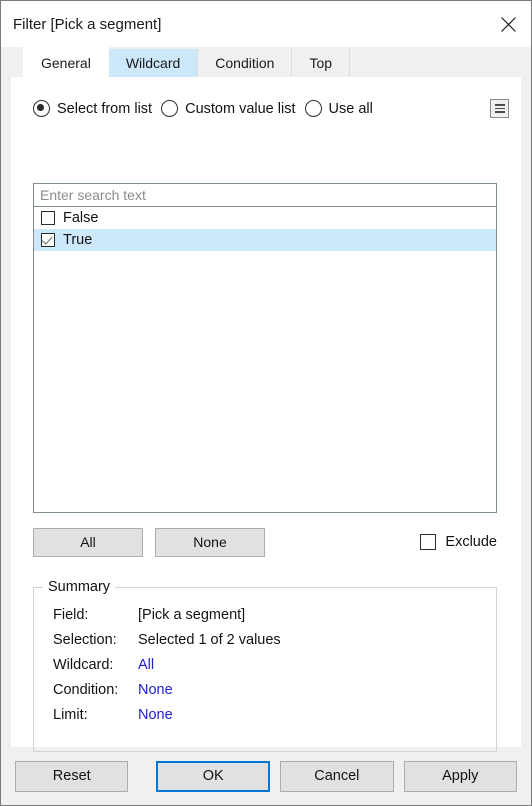 The image size is (532, 806). I want to click on radio-select-from-list: Select from list, so click(97, 108).